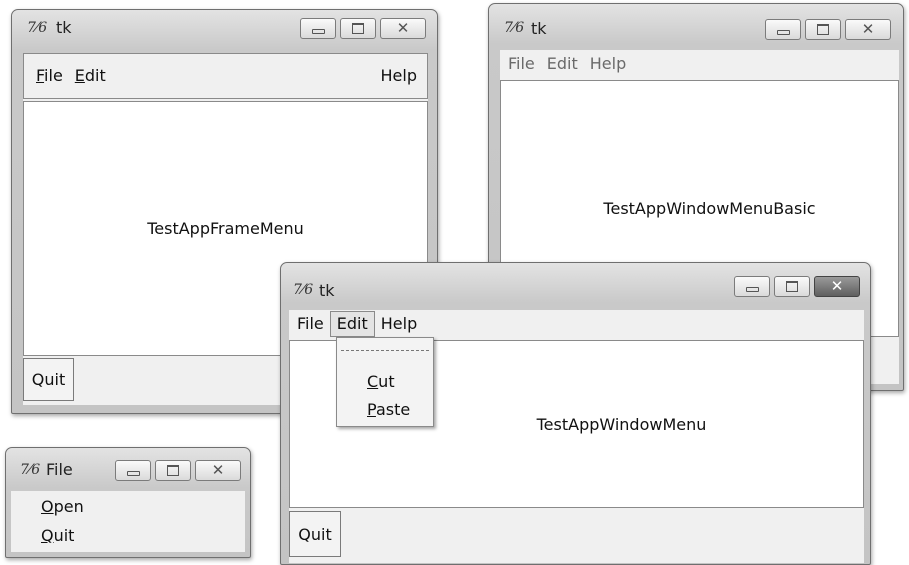 Image resolution: width=909 pixels, height=565 pixels. I want to click on window-file-tearoff: 7⁄6 File ✕ Open Quit, so click(128, 502).